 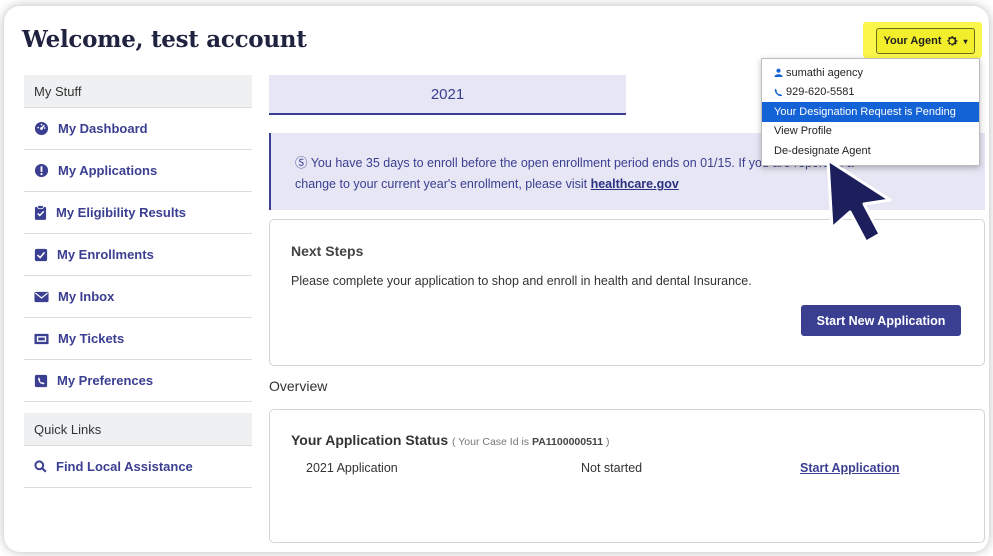 I want to click on tab-2021: 2021, so click(x=447, y=95).